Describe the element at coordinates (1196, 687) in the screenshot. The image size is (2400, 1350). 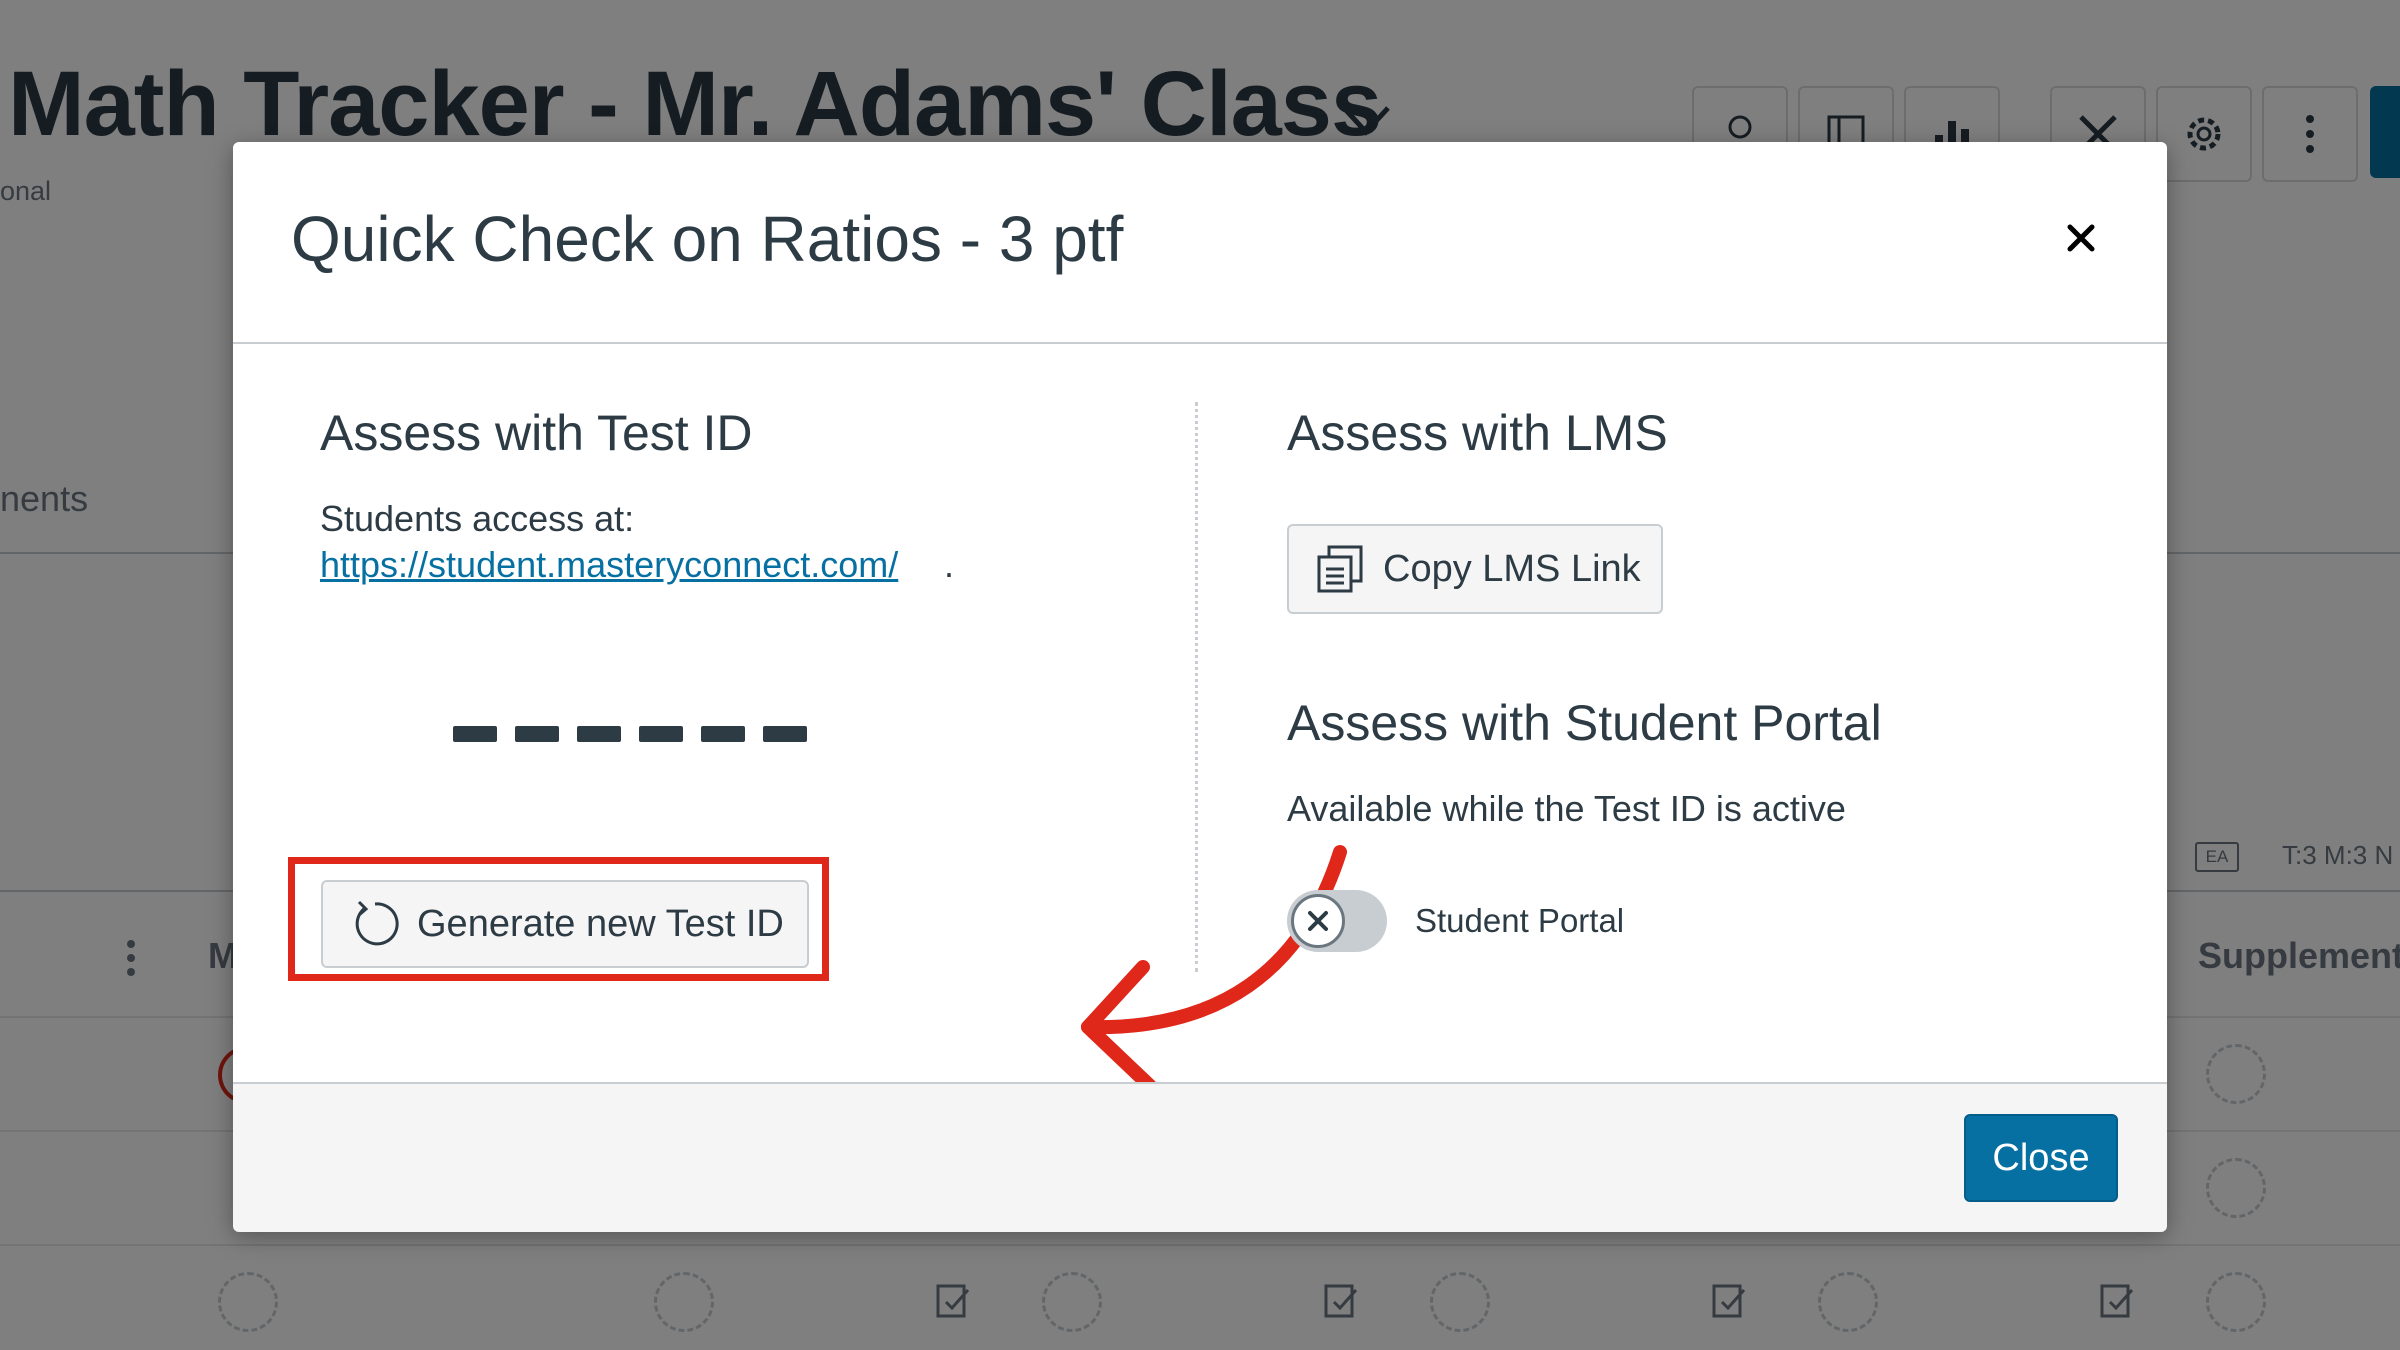
I see `column-divider` at that location.